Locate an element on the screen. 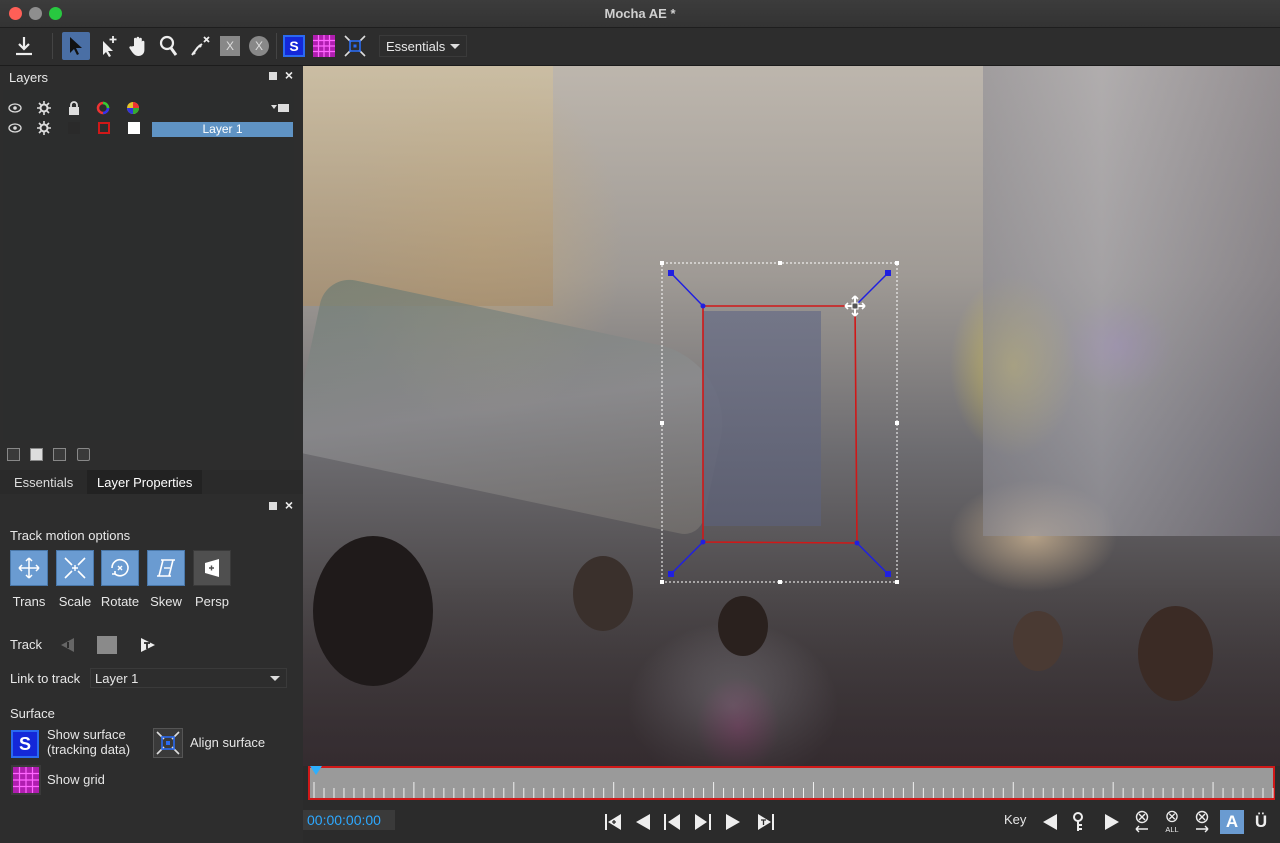  layer-row: Layer 1 is located at coordinates (148, 130).